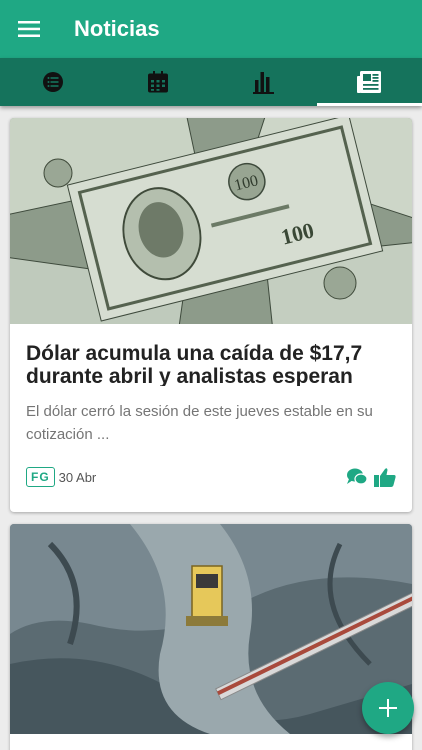 The height and width of the screenshot is (750, 422). I want to click on add-button, so click(388, 708).